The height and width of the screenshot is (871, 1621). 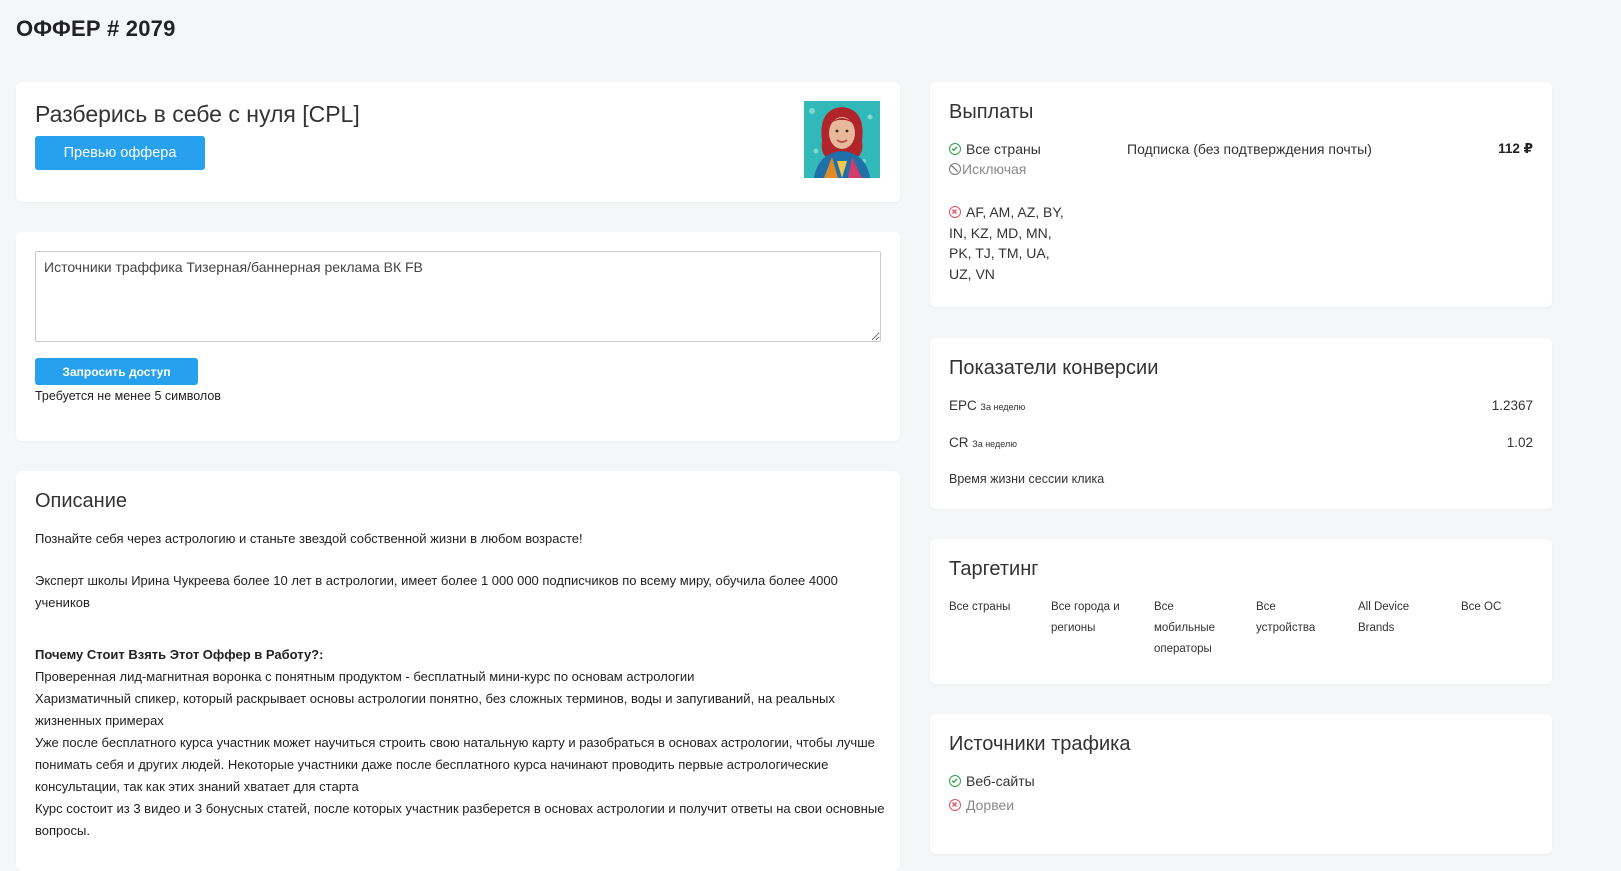 I want to click on targeting-countries: Все страны, so click(x=990, y=607).